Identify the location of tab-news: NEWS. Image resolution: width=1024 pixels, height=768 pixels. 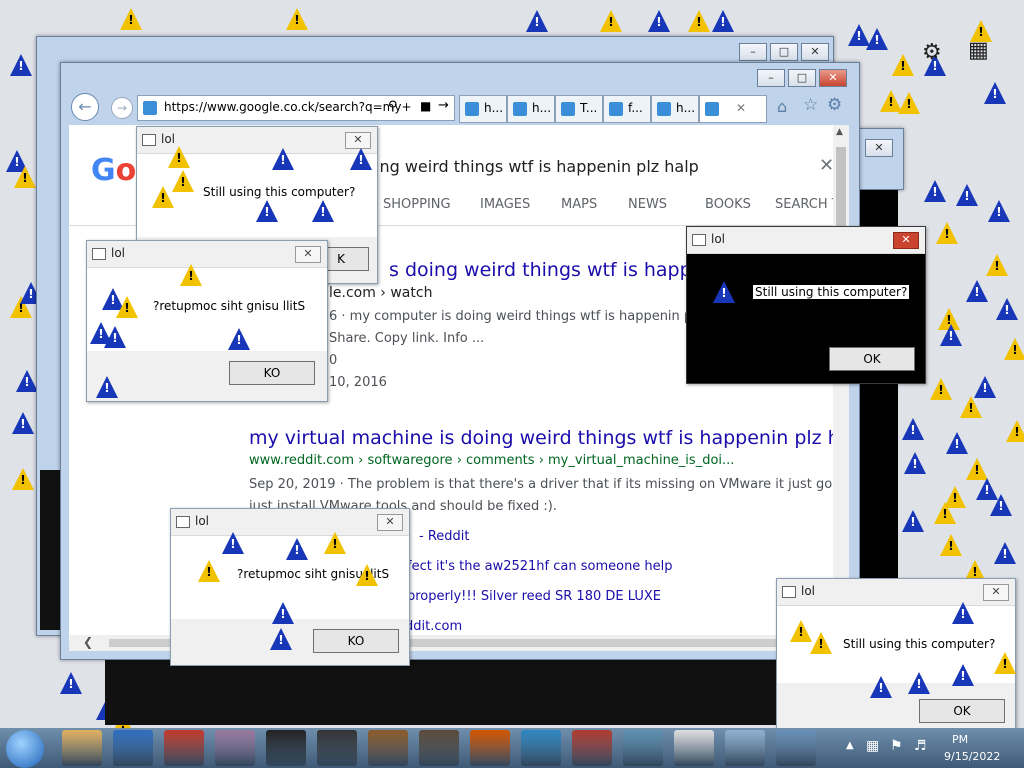
(647, 204).